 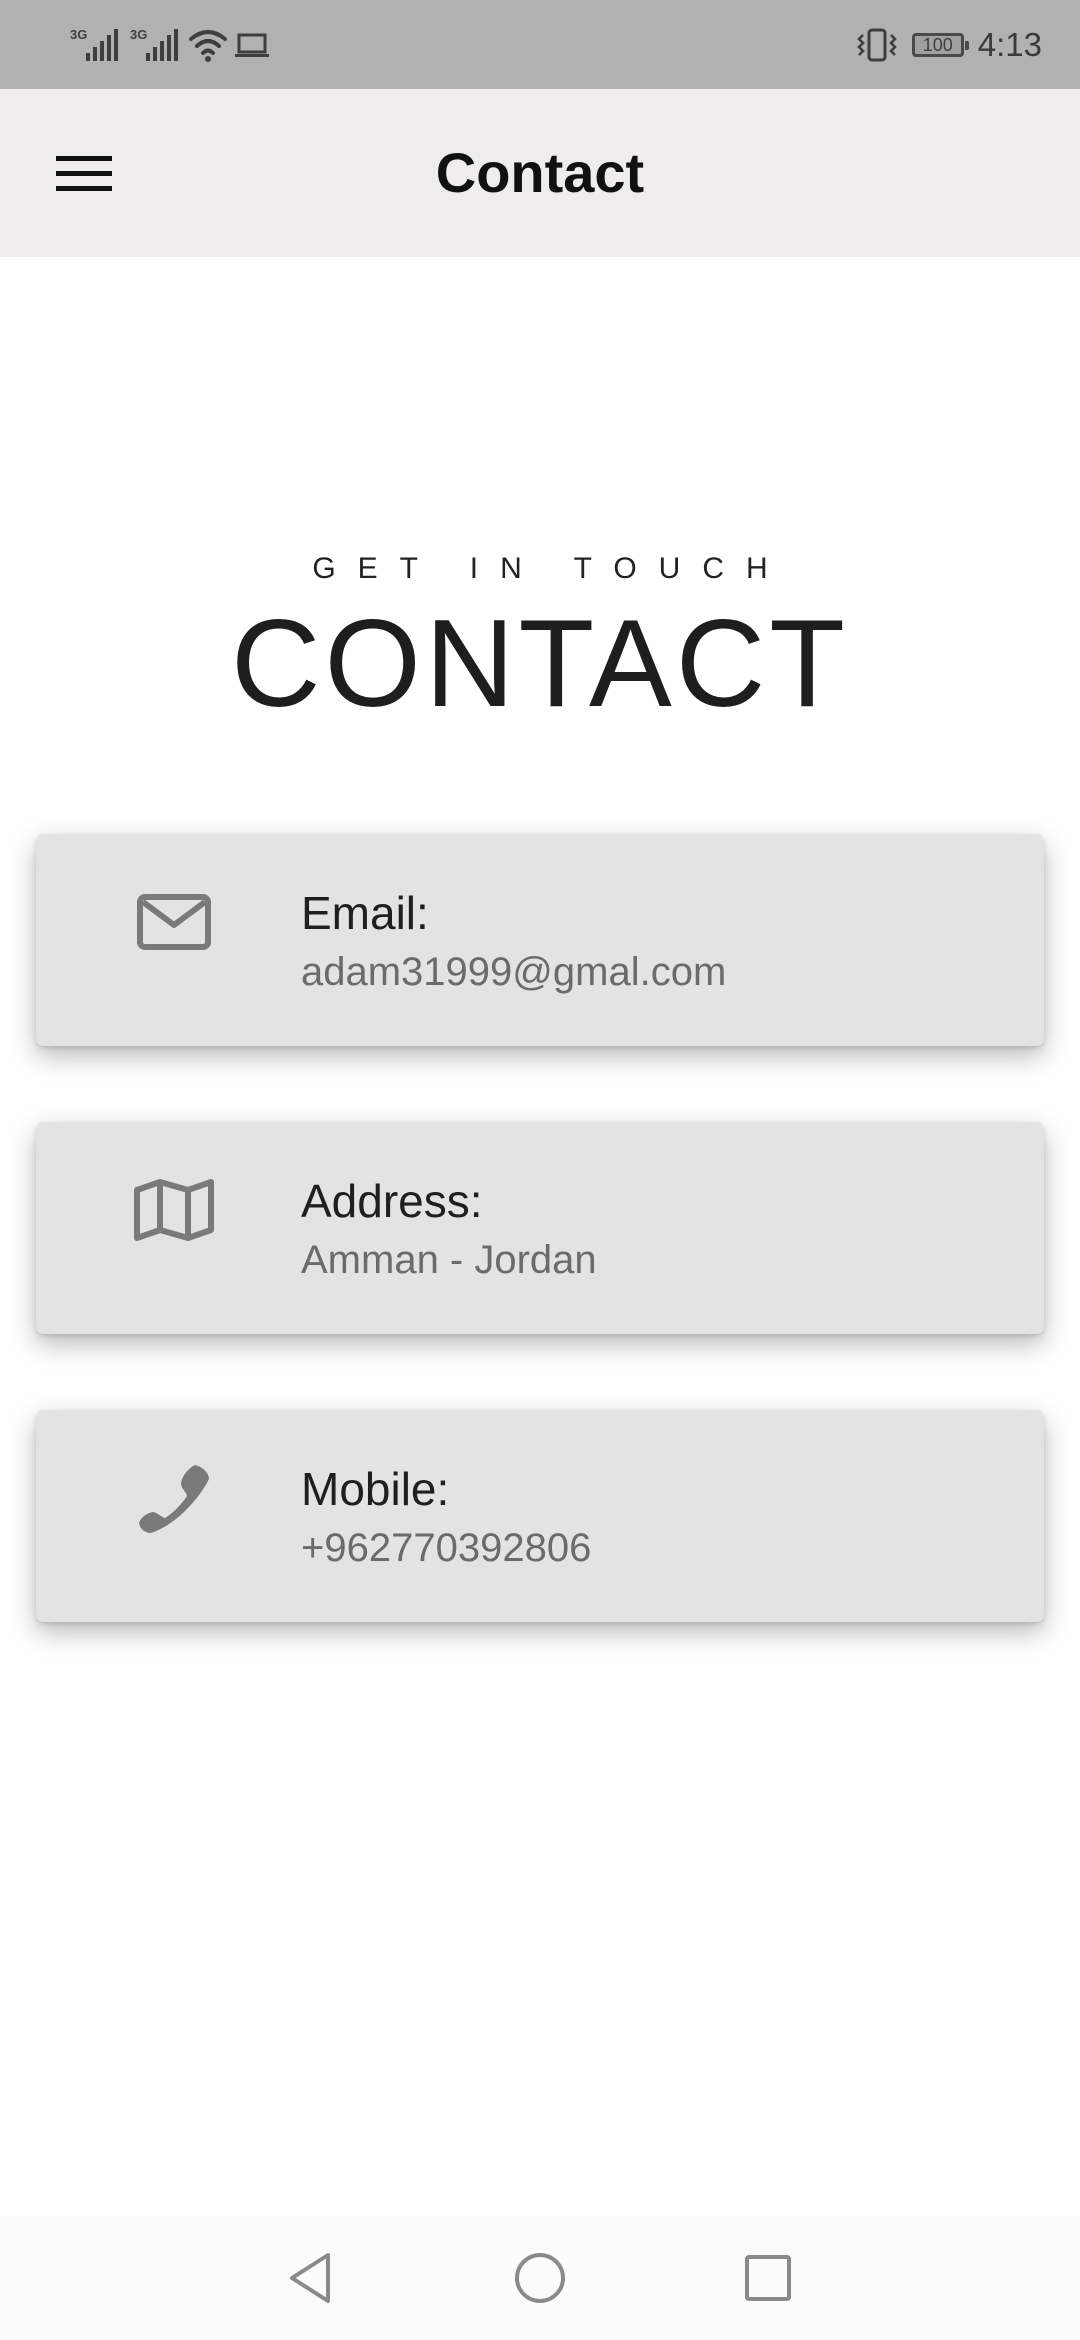 What do you see at coordinates (174, 1498) in the screenshot?
I see `phone-icon` at bounding box center [174, 1498].